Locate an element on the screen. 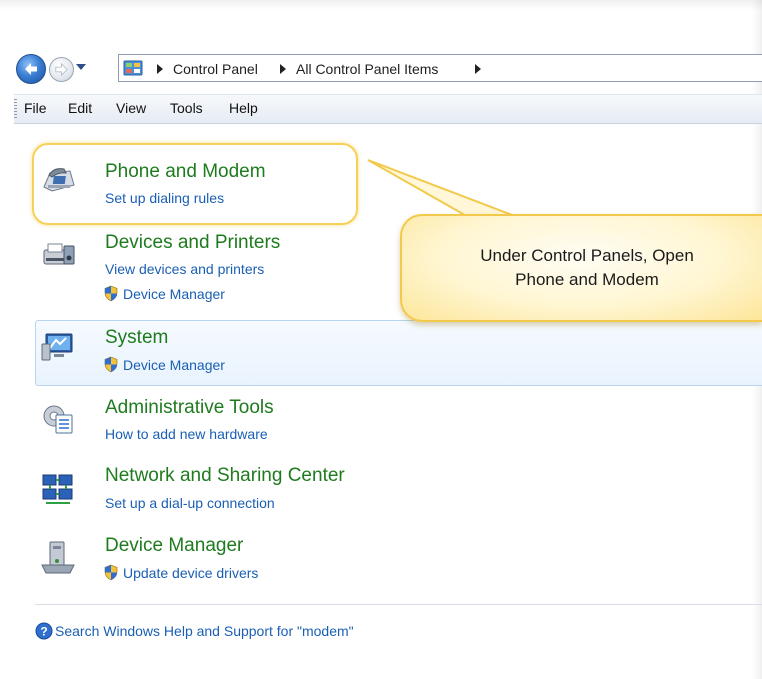  menu-view: View is located at coordinates (131, 108).